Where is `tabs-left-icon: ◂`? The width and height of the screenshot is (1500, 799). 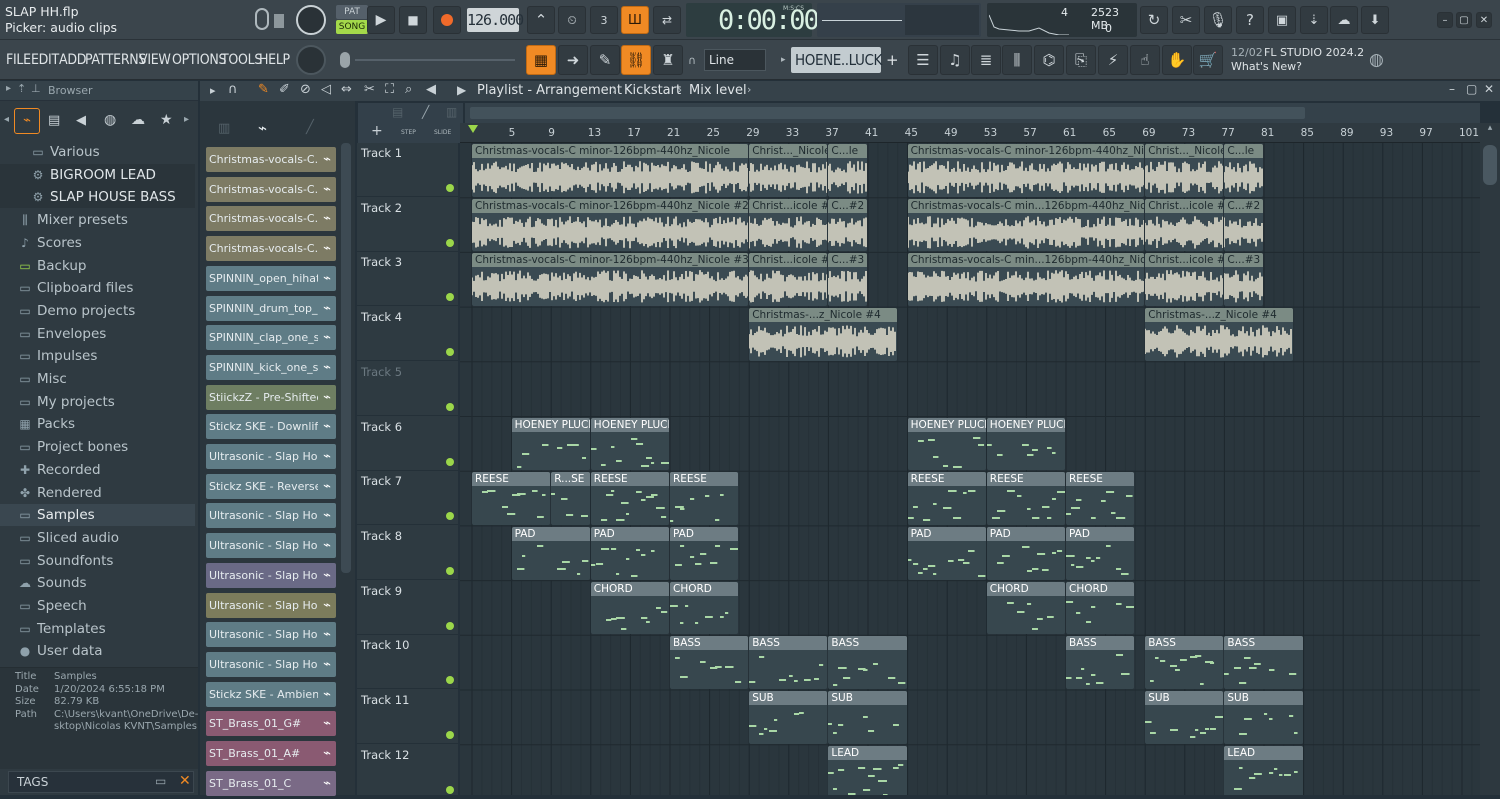
tabs-left-icon: ◂ is located at coordinates (6, 119).